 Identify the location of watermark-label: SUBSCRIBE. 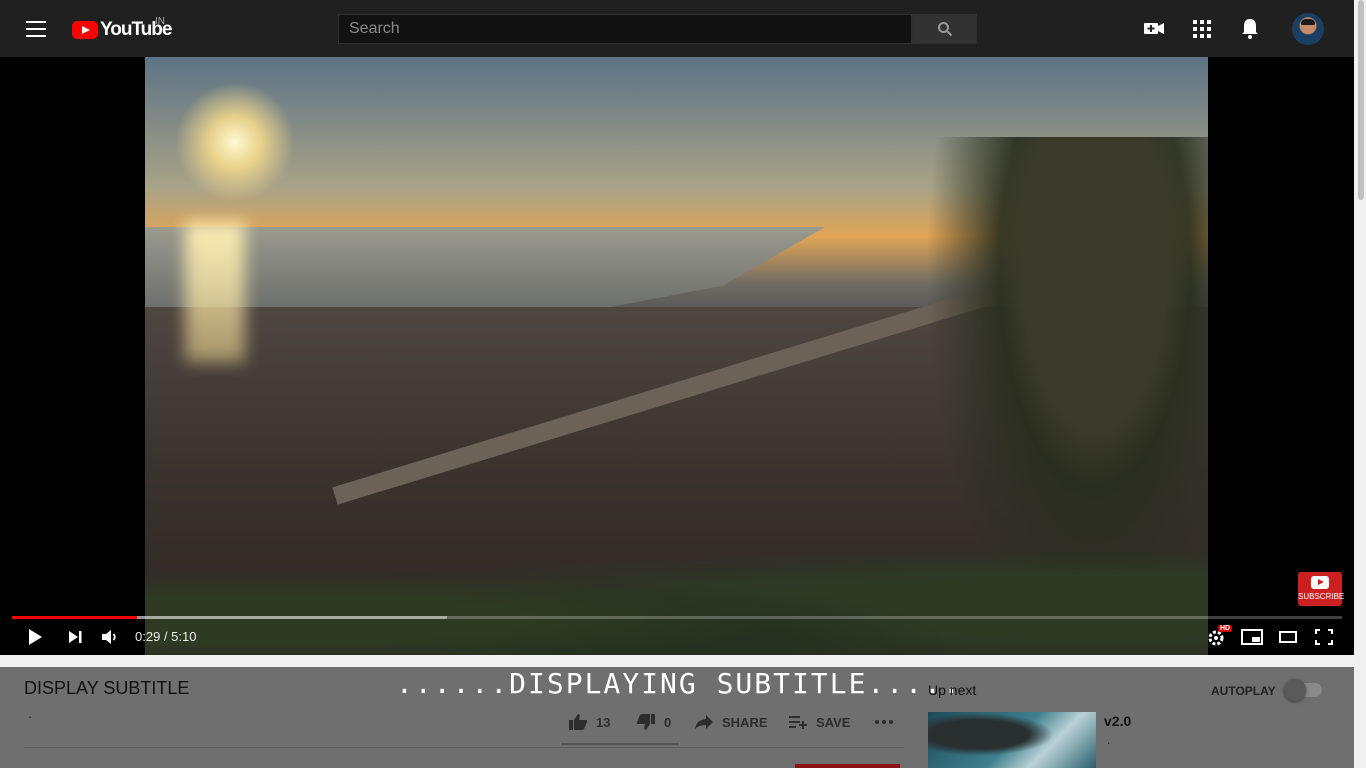
(1321, 596).